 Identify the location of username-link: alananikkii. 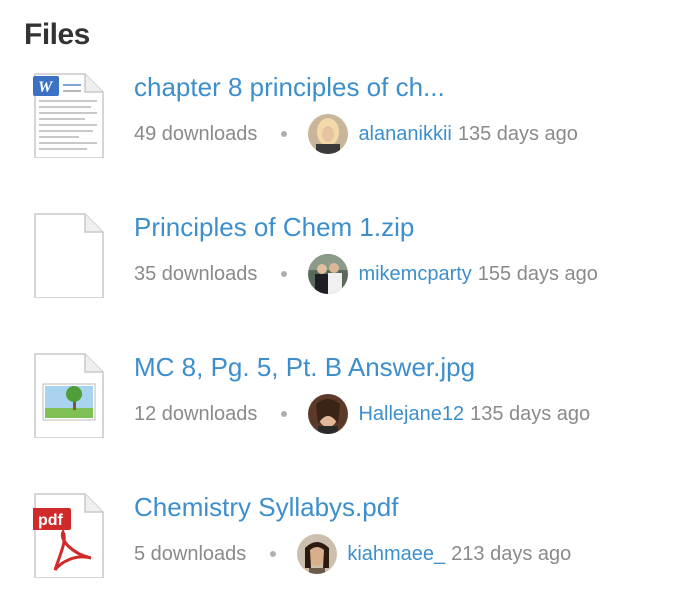
(404, 134).